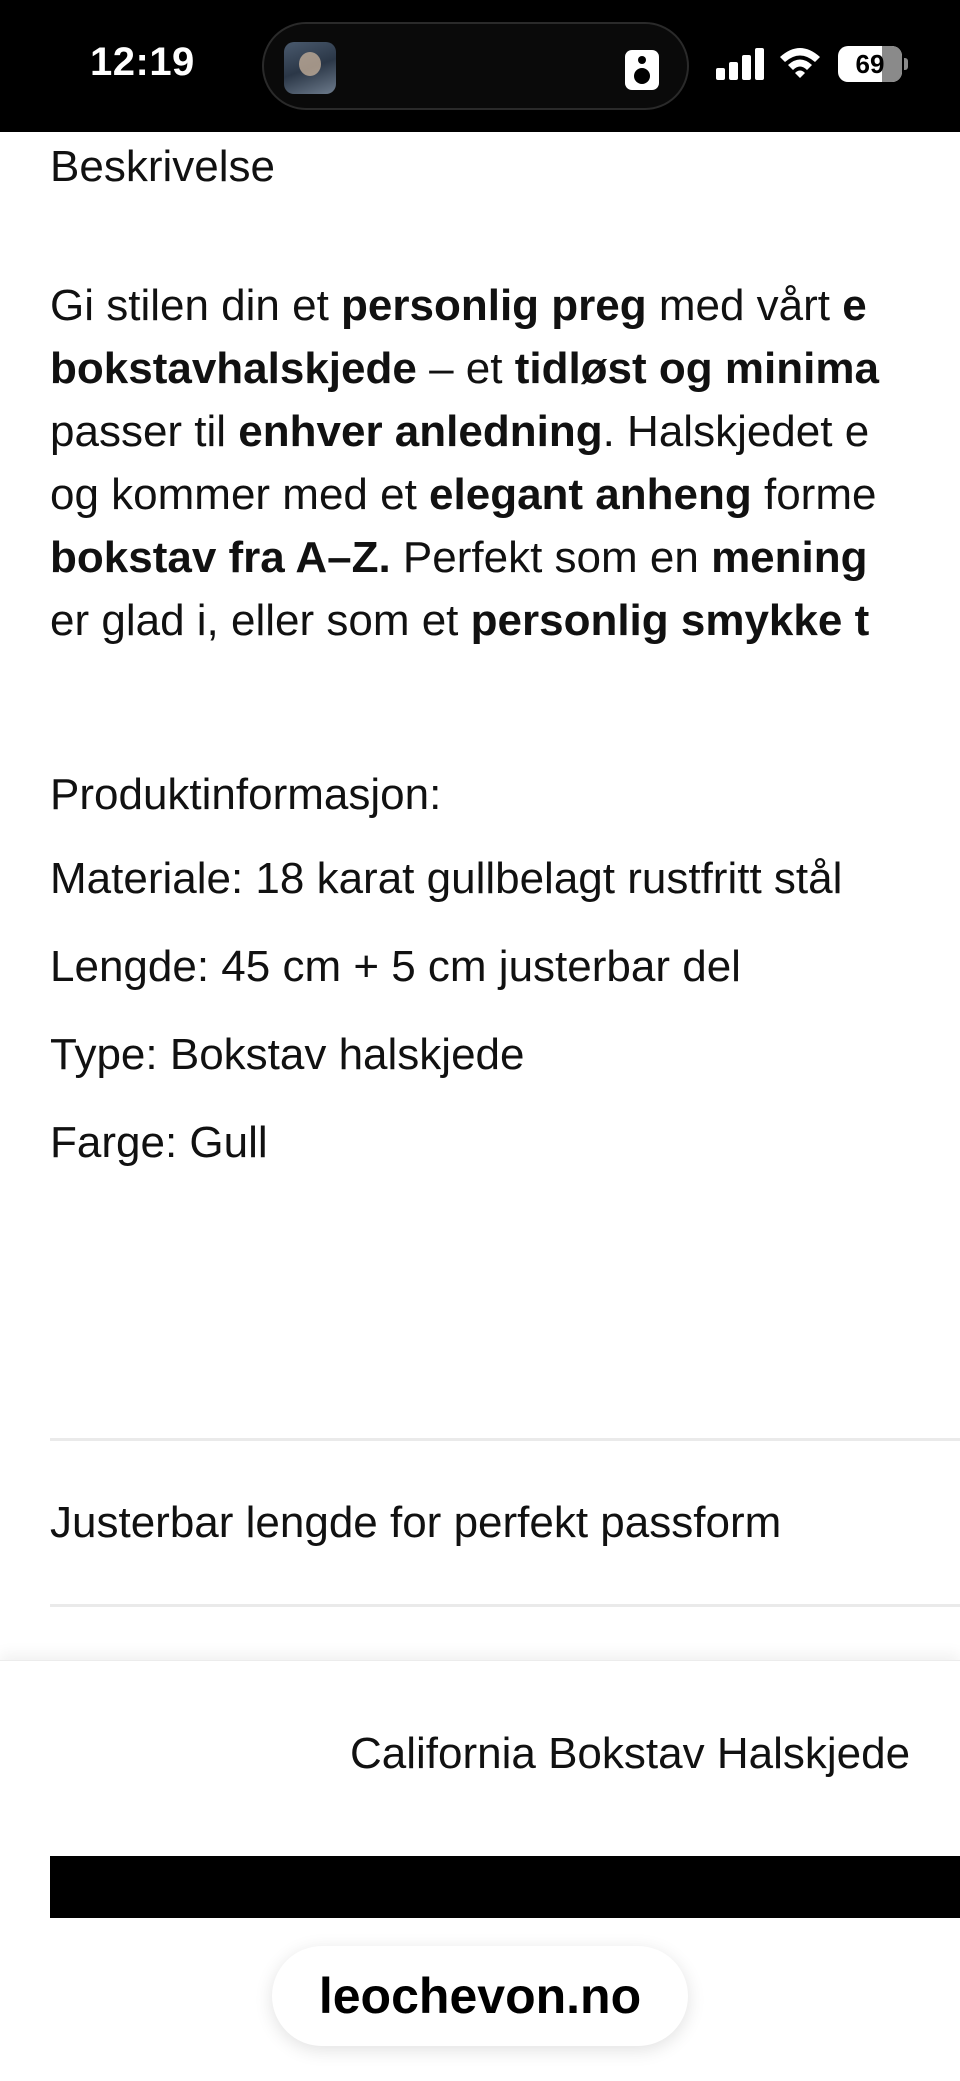 The width and height of the screenshot is (960, 2081). What do you see at coordinates (240, 494) in the screenshot?
I see `description-text-segment: og kommer med et` at bounding box center [240, 494].